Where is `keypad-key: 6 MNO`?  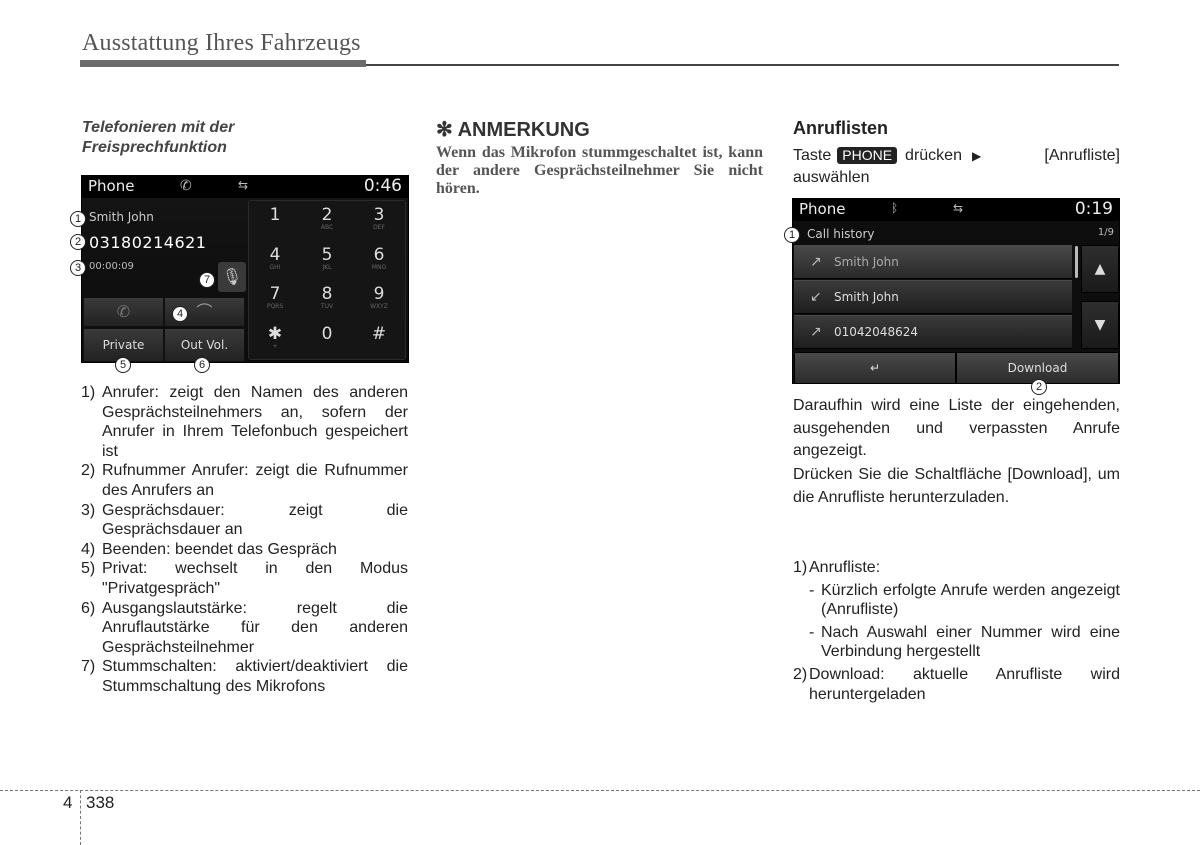
keypad-key: 6 MNO is located at coordinates (379, 261).